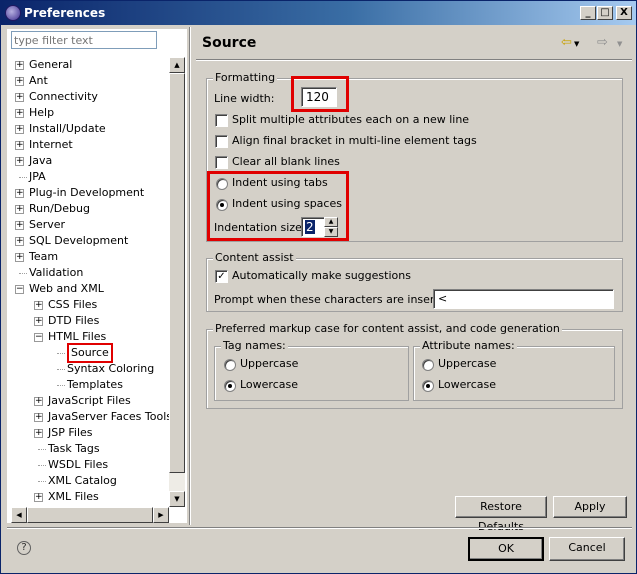 The width and height of the screenshot is (637, 574). What do you see at coordinates (90, 433) in the screenshot?
I see `tree-item-jsp-files: + JSP Files` at bounding box center [90, 433].